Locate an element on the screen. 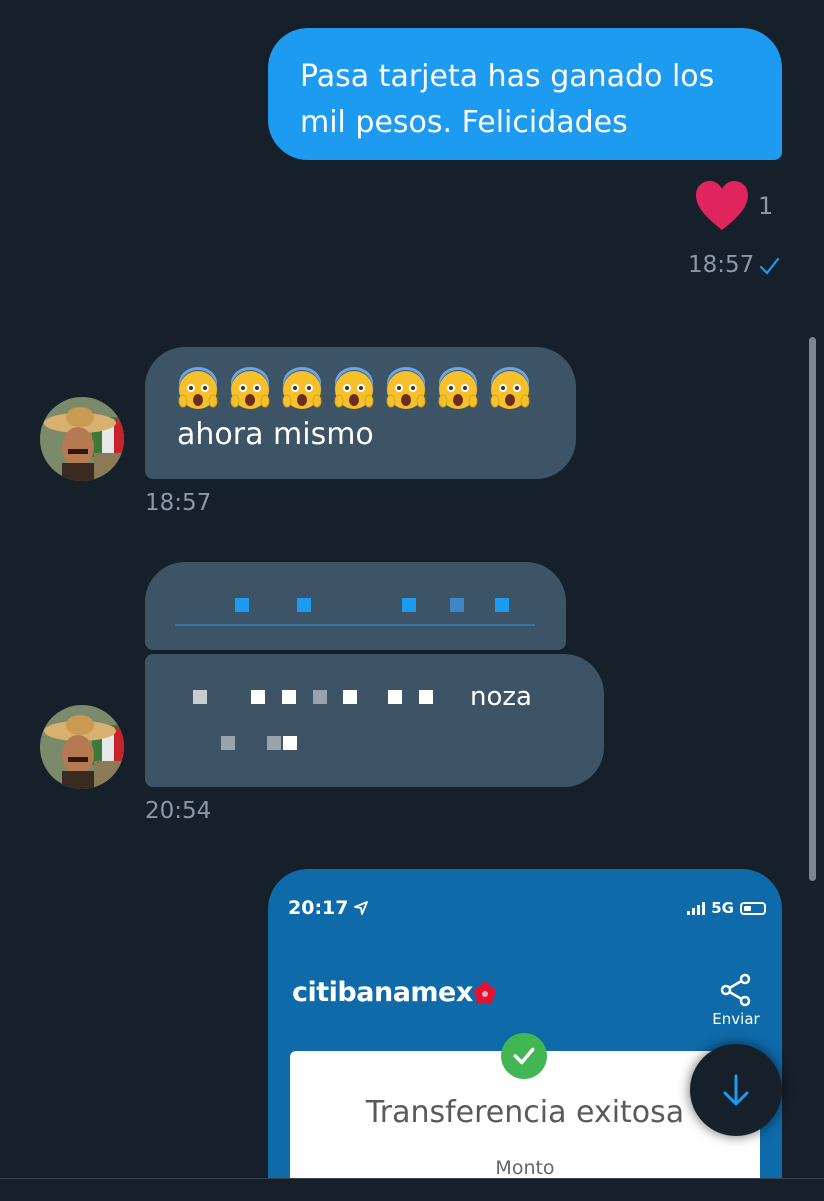 This screenshot has width=824, height=1201. arrow-down-icon is located at coordinates (736, 1090).